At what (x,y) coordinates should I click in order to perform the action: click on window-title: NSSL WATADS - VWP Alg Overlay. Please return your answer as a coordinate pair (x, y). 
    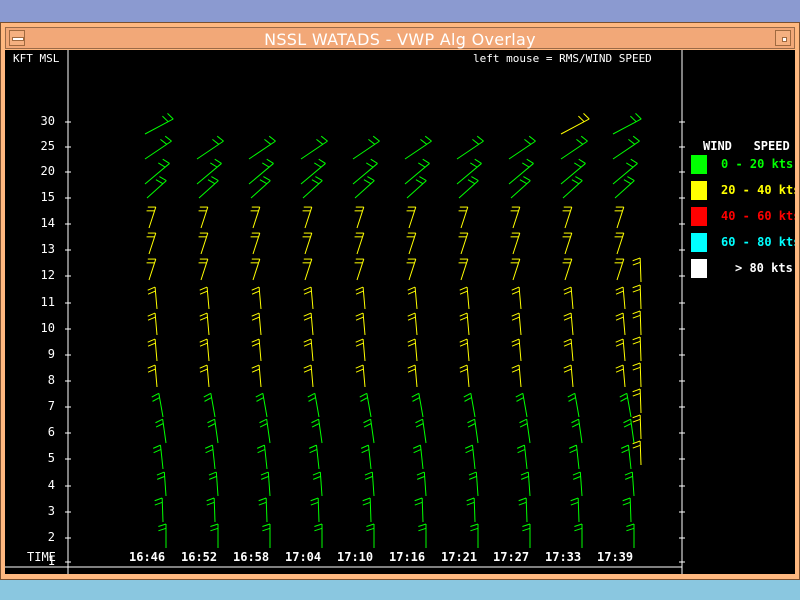
    Looking at the image, I should click on (400, 39).